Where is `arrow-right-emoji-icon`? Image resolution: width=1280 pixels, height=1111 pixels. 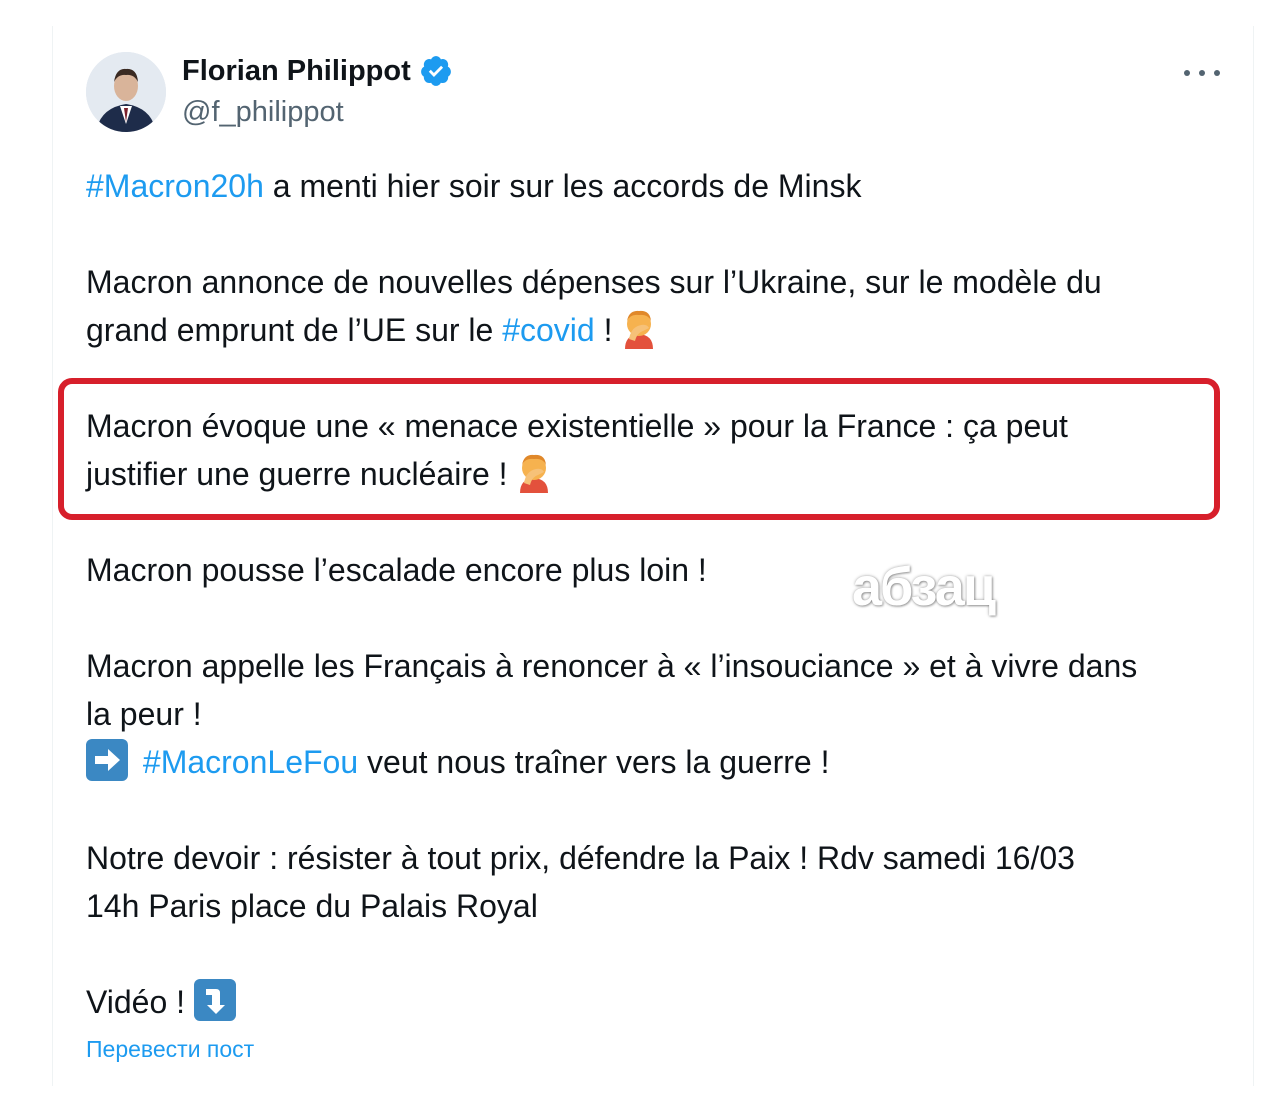 arrow-right-emoji-icon is located at coordinates (107, 760).